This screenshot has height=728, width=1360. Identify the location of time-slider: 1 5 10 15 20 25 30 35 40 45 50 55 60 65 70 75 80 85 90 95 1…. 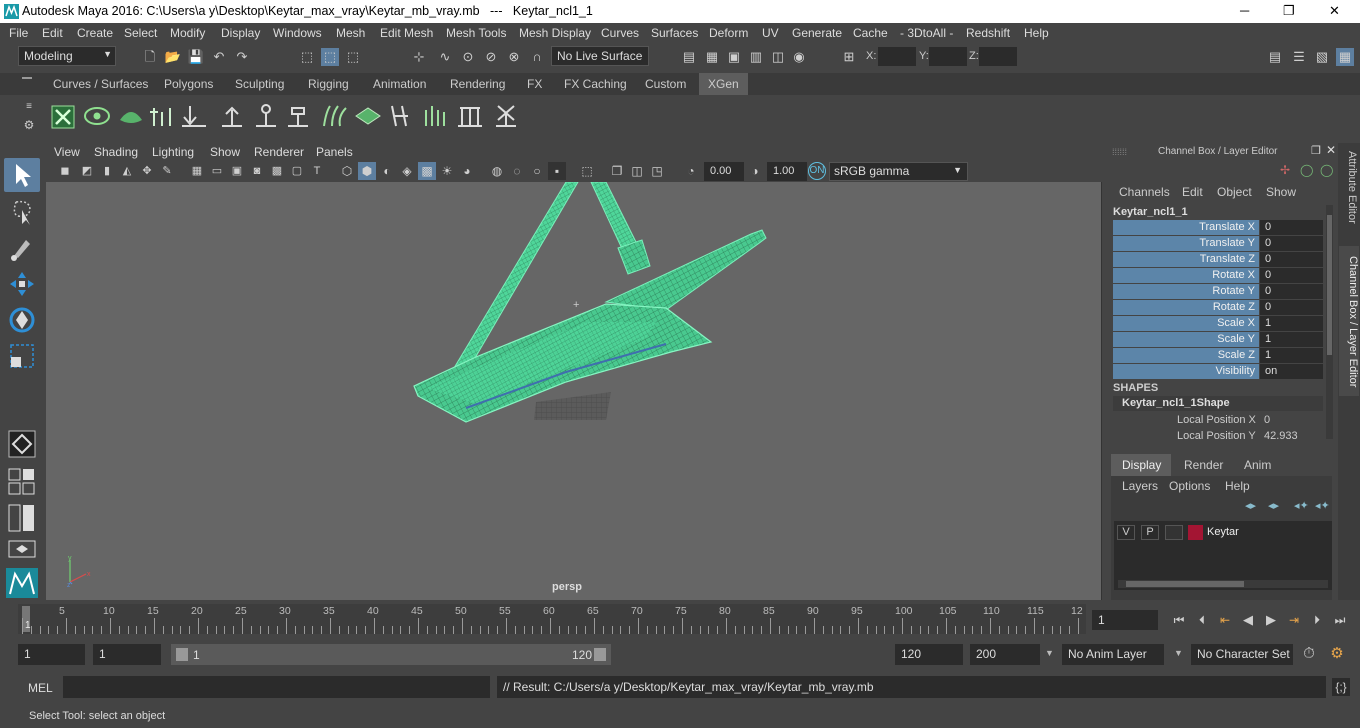
(680, 620).